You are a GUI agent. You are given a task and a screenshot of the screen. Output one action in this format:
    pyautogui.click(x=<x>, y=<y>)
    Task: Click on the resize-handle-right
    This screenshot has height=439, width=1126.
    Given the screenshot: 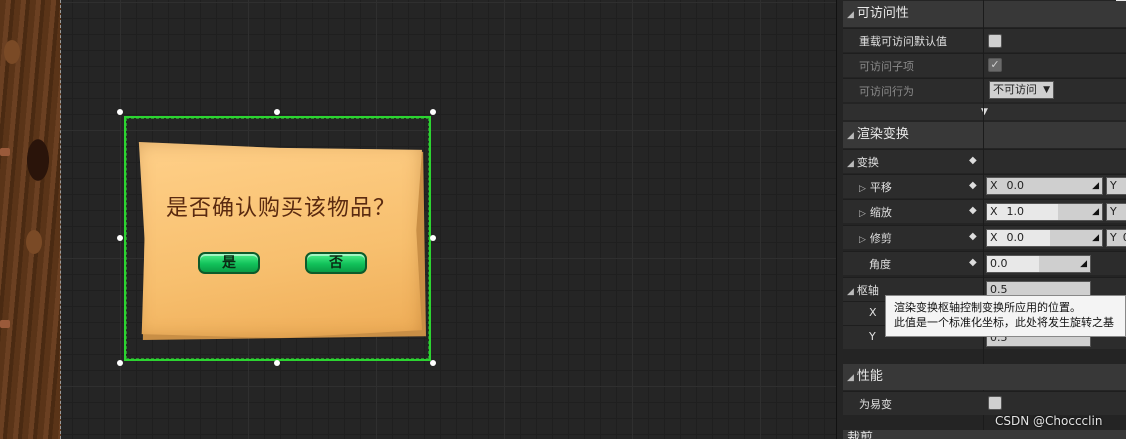 What is the action you would take?
    pyautogui.click(x=433, y=238)
    